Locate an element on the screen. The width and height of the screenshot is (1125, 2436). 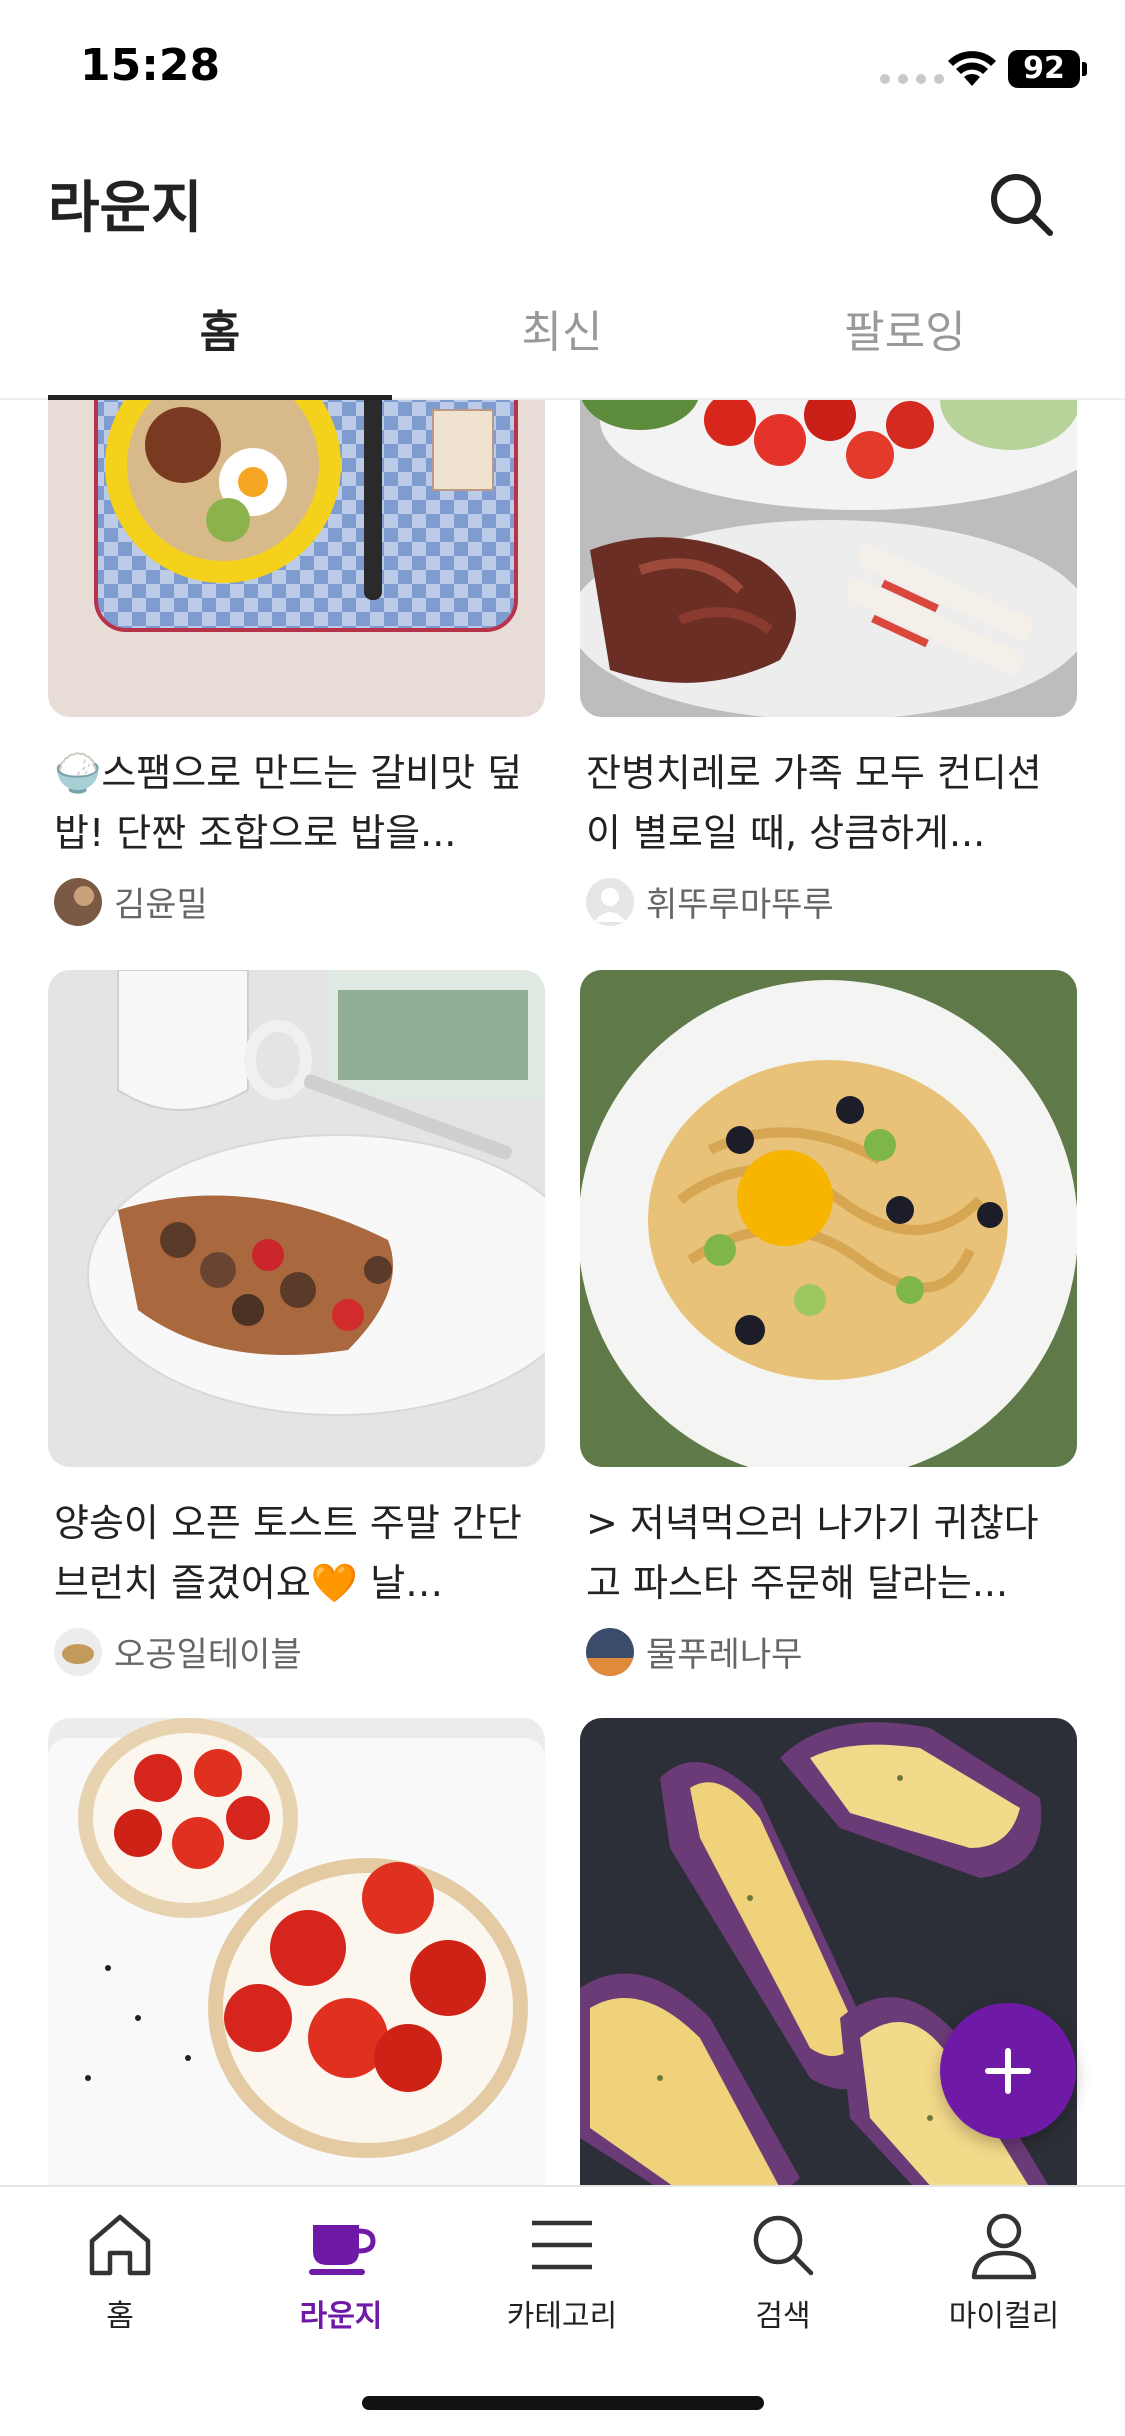
home-indicator is located at coordinates (563, 2403).